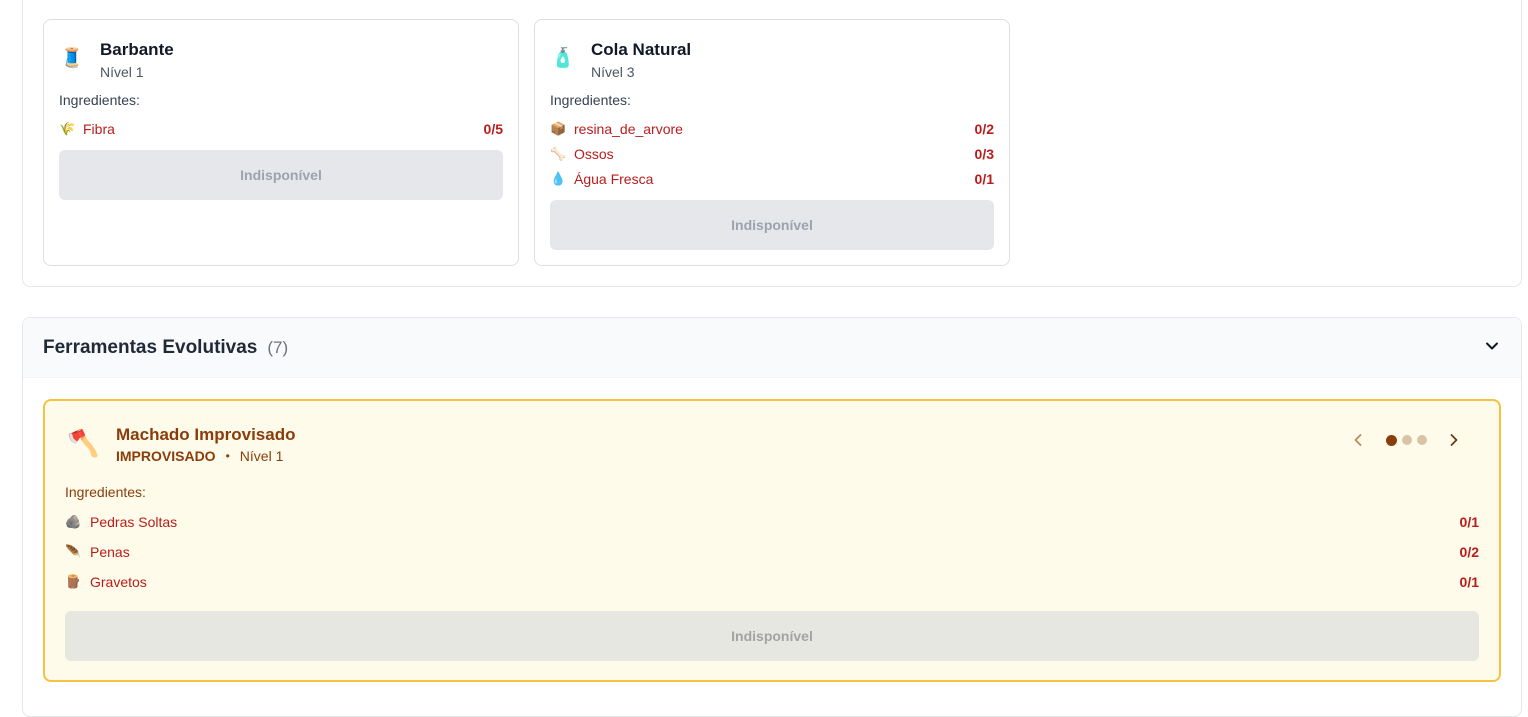  Describe the element at coordinates (614, 178) in the screenshot. I see `ingredient-name: Água Fresca` at that location.